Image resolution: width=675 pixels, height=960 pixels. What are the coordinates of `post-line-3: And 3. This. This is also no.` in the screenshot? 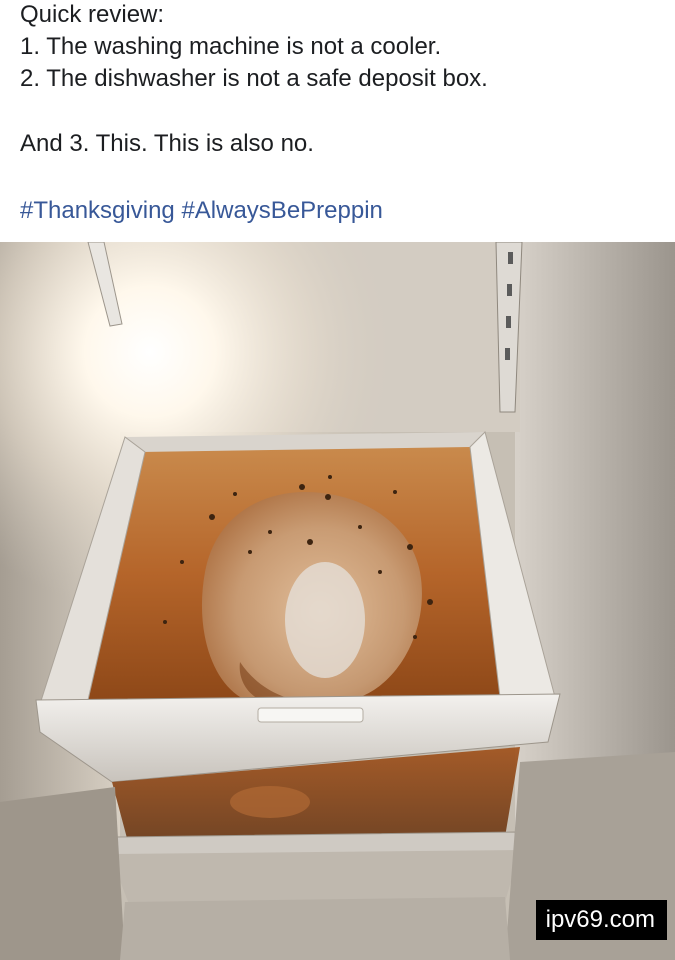 It's located at (167, 143).